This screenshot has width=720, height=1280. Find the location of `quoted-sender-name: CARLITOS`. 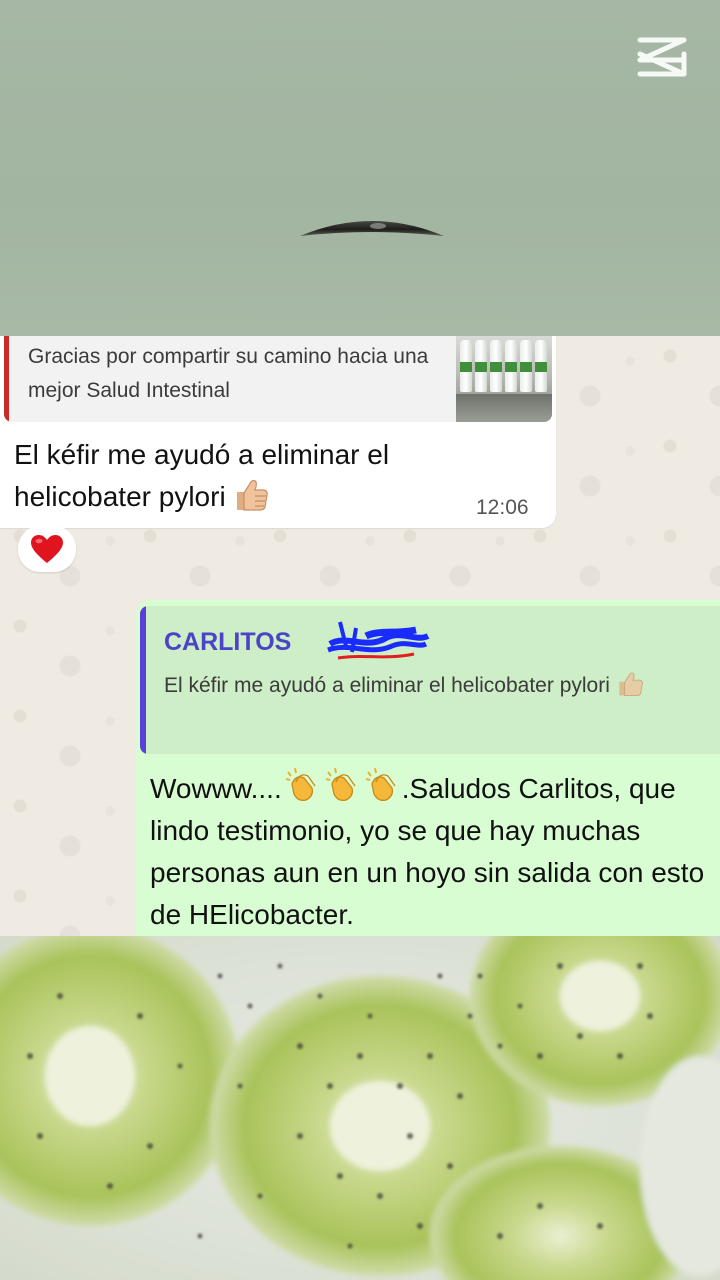

quoted-sender-name: CARLITOS is located at coordinates (228, 642).